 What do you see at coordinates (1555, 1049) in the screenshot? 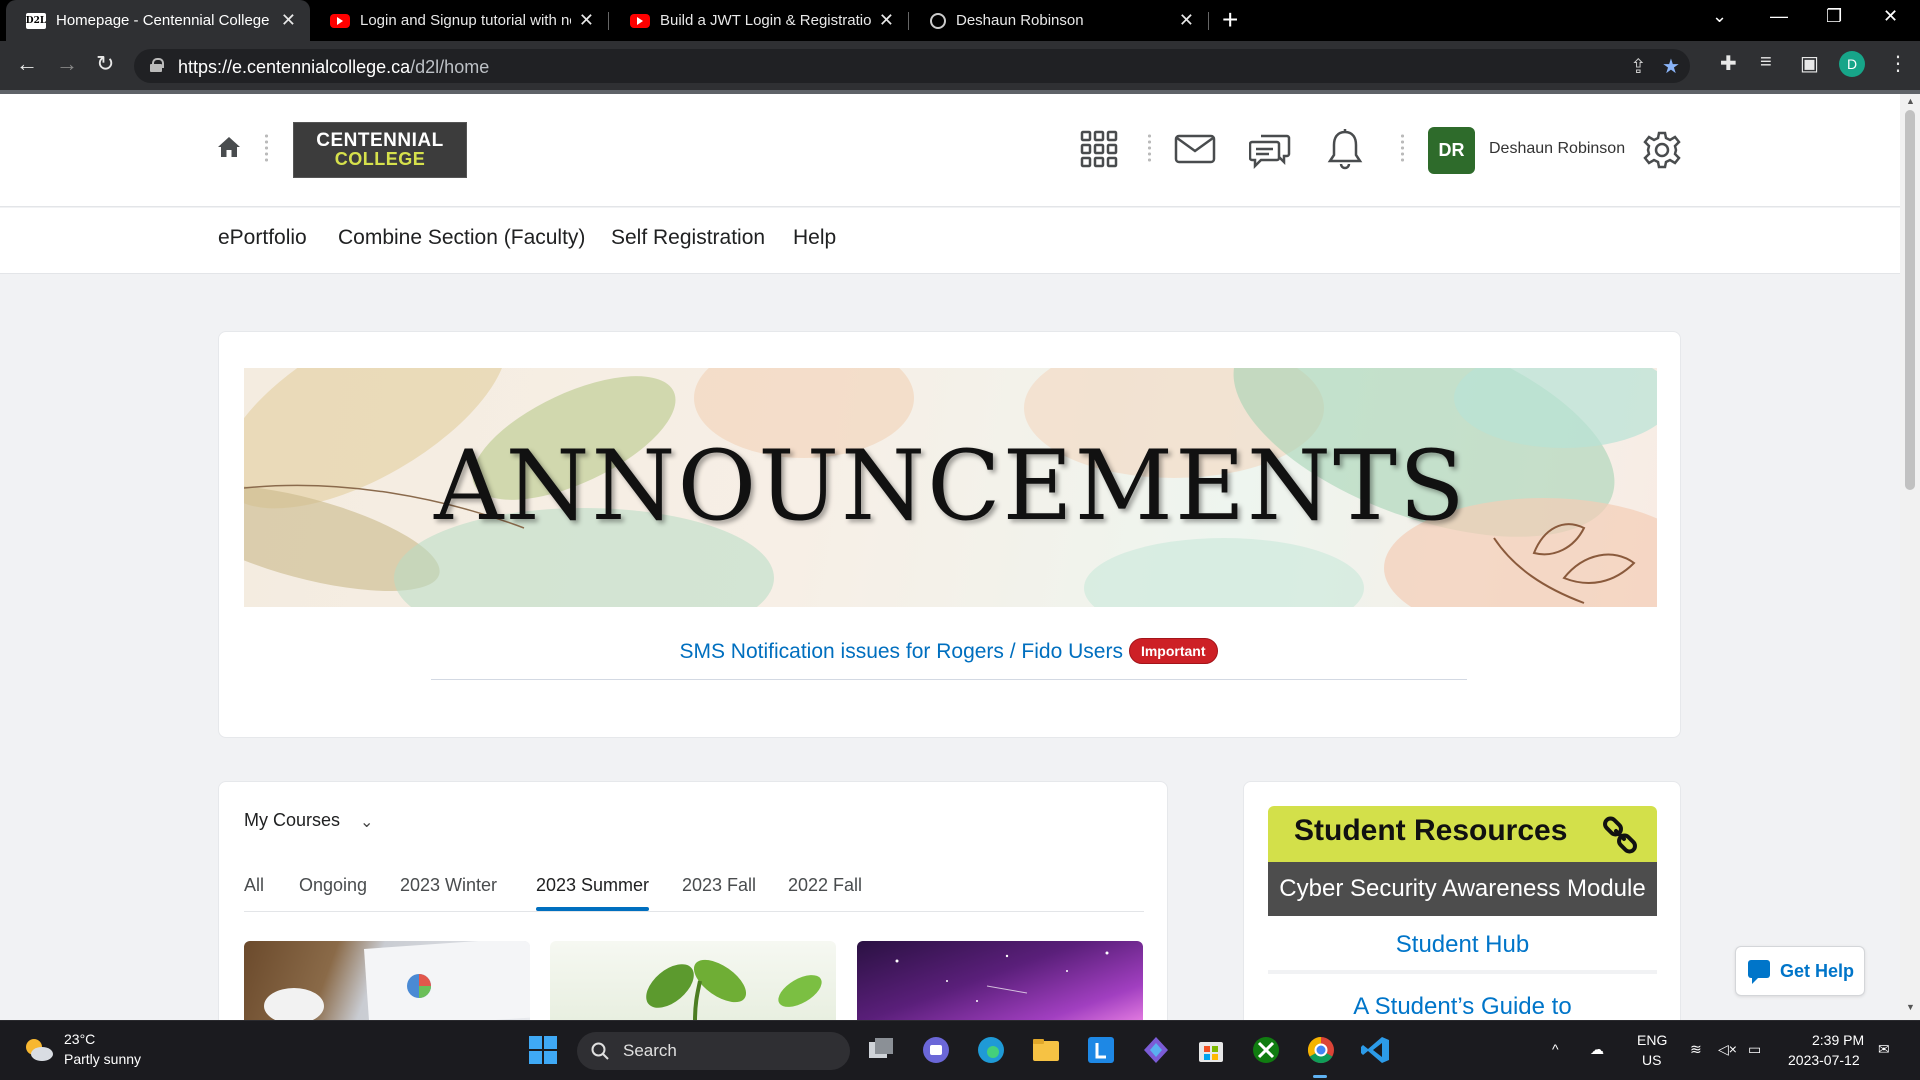
I see `show-hidden-icons-icon: ^` at bounding box center [1555, 1049].